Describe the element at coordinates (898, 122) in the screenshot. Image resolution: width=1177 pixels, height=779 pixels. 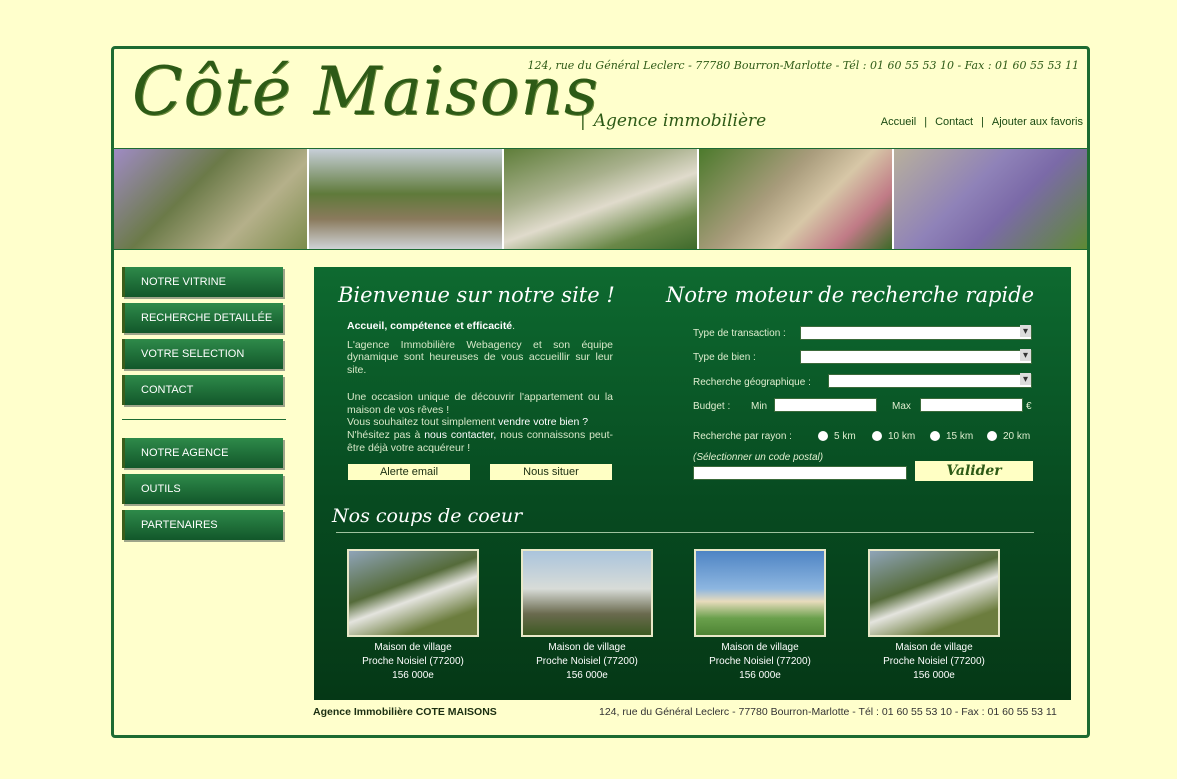
I see `link-accueil: Accueil` at that location.